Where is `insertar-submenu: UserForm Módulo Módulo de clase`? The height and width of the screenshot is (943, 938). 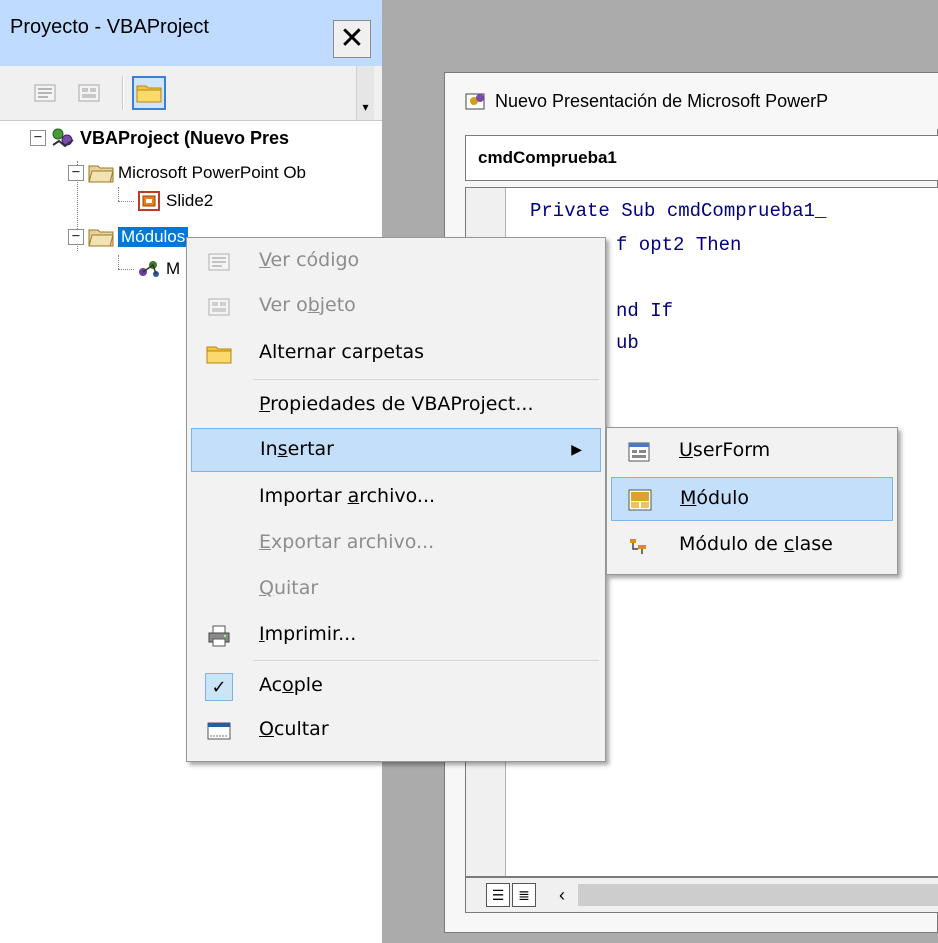 insertar-submenu: UserForm Módulo Módulo de clase is located at coordinates (752, 501).